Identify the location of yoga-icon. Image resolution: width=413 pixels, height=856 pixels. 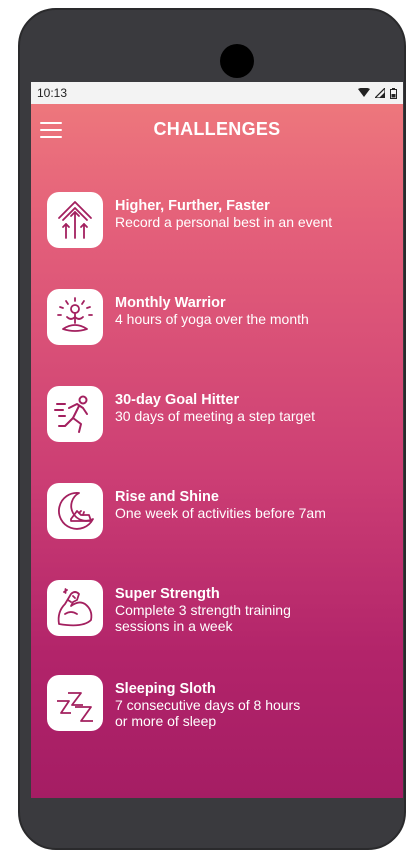
(75, 314).